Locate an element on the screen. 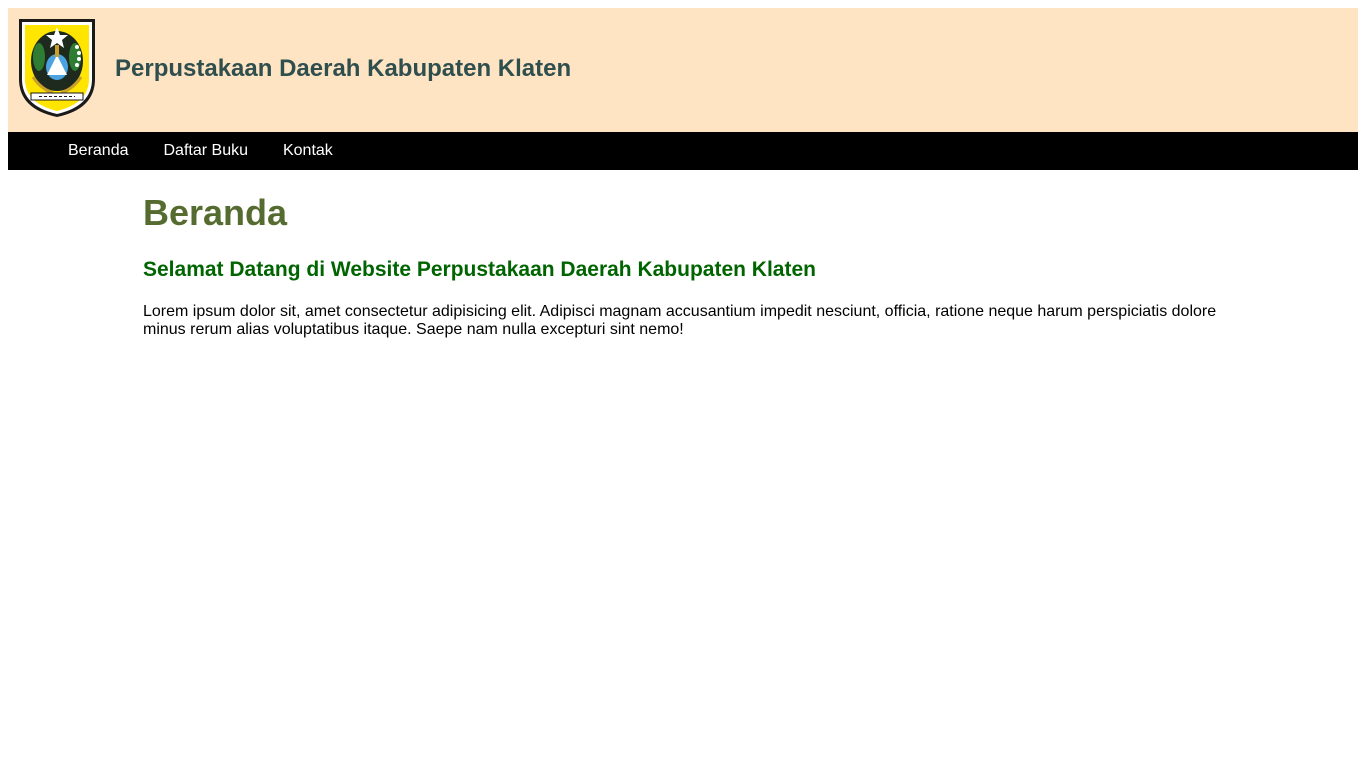 The height and width of the screenshot is (768, 1366). nav-item-daftar-buku: Daftar Buku is located at coordinates (223, 151).